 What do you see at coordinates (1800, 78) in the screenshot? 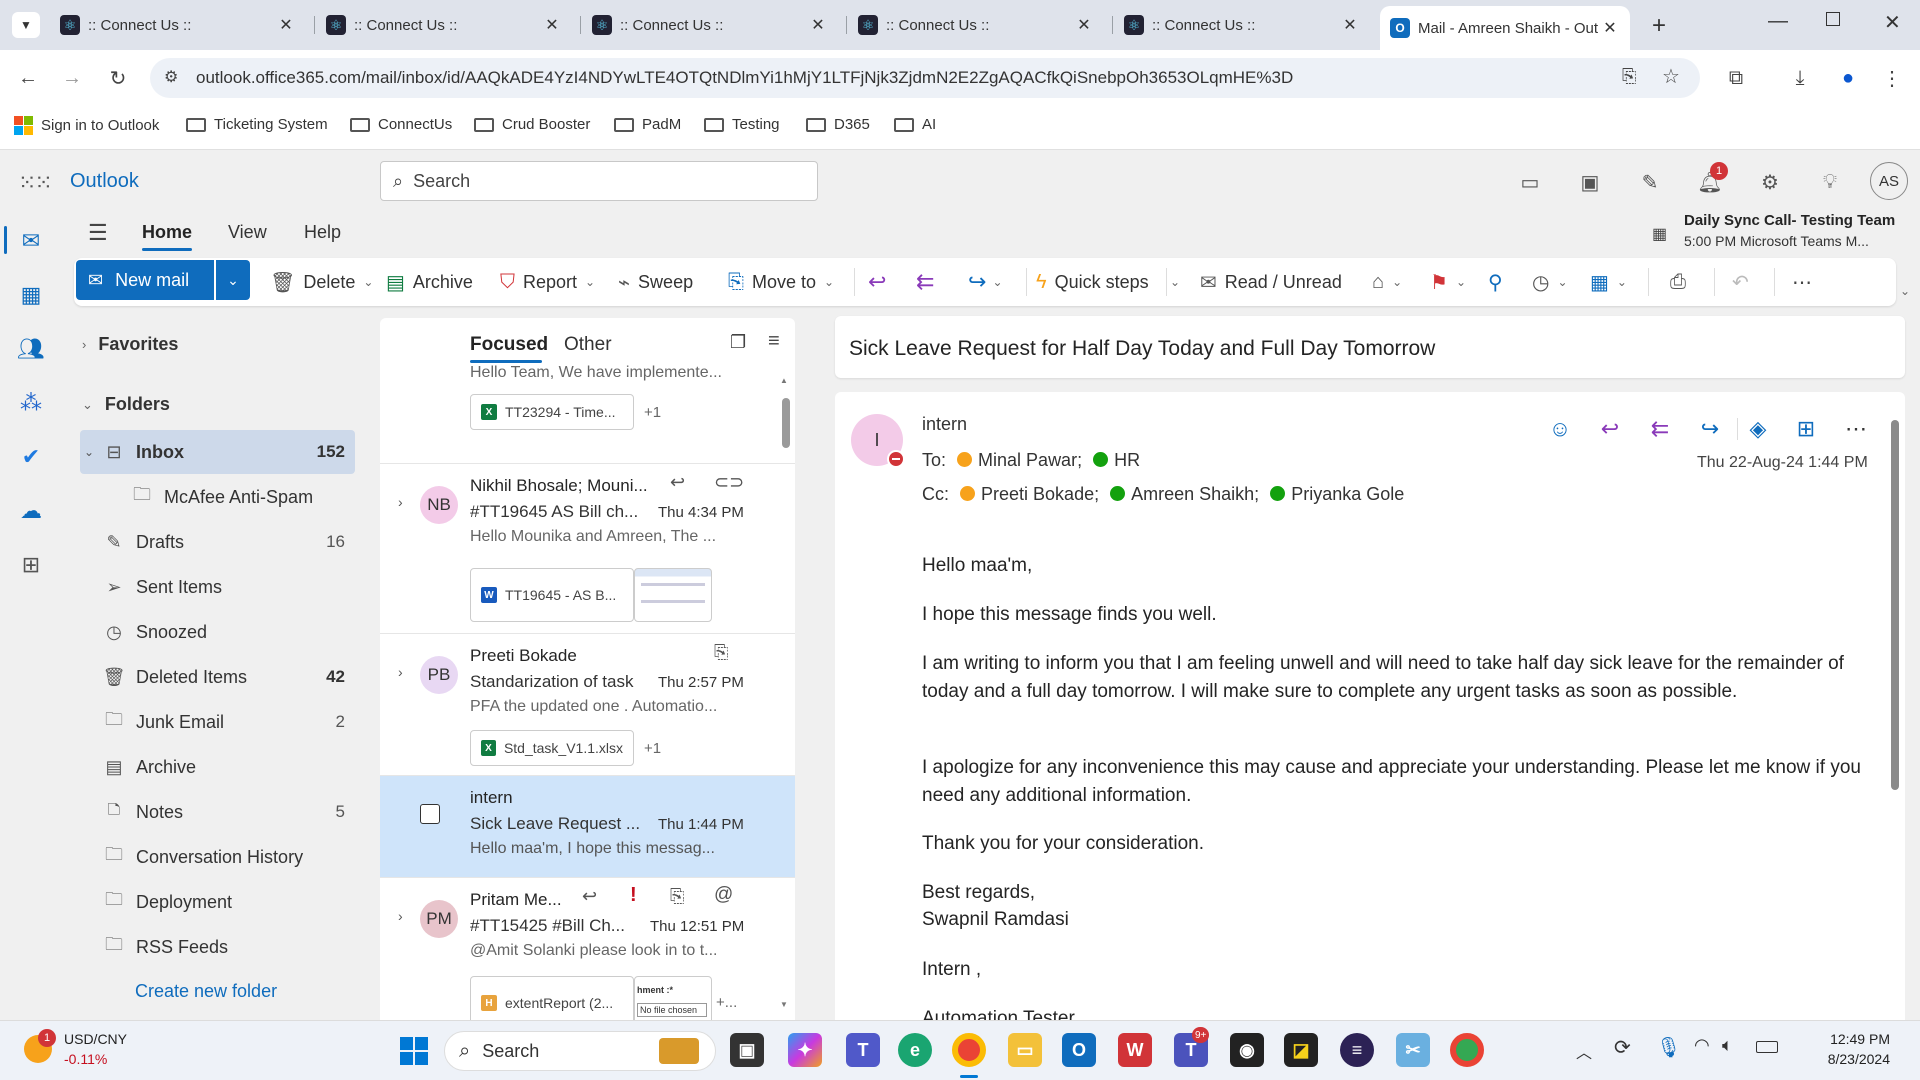
I see `download-icon: ⤓` at bounding box center [1800, 78].